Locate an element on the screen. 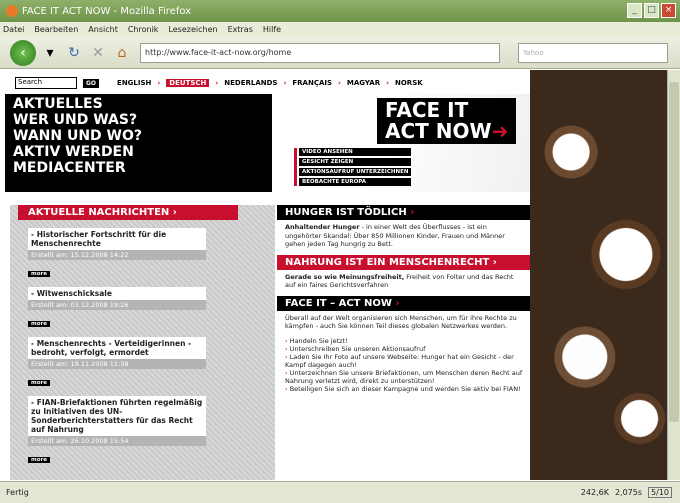  nav-mediacenter: MEDIACENTER is located at coordinates (142, 168).